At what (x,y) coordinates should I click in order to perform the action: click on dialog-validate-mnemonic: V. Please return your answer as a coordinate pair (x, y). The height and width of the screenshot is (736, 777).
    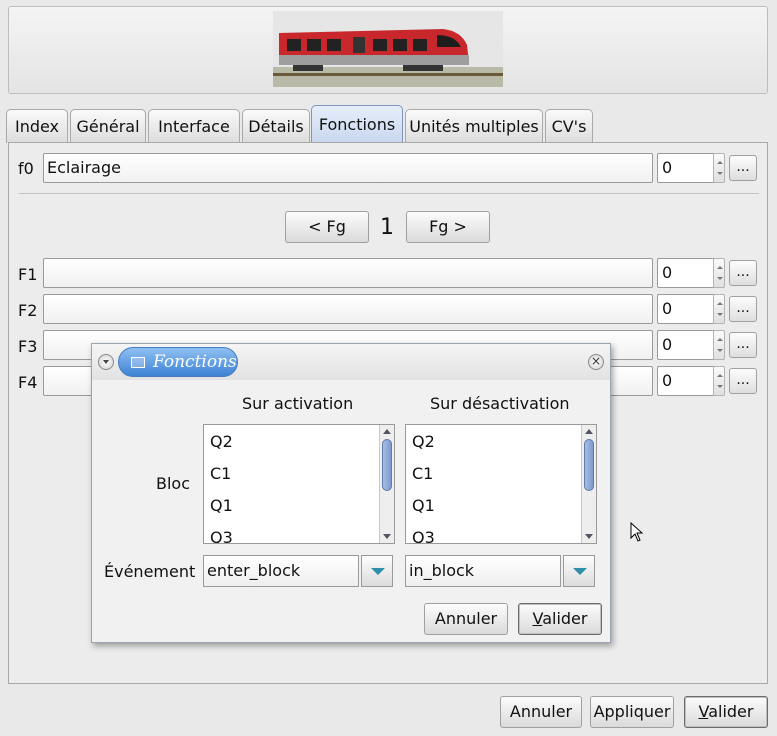
    Looking at the image, I should click on (537, 618).